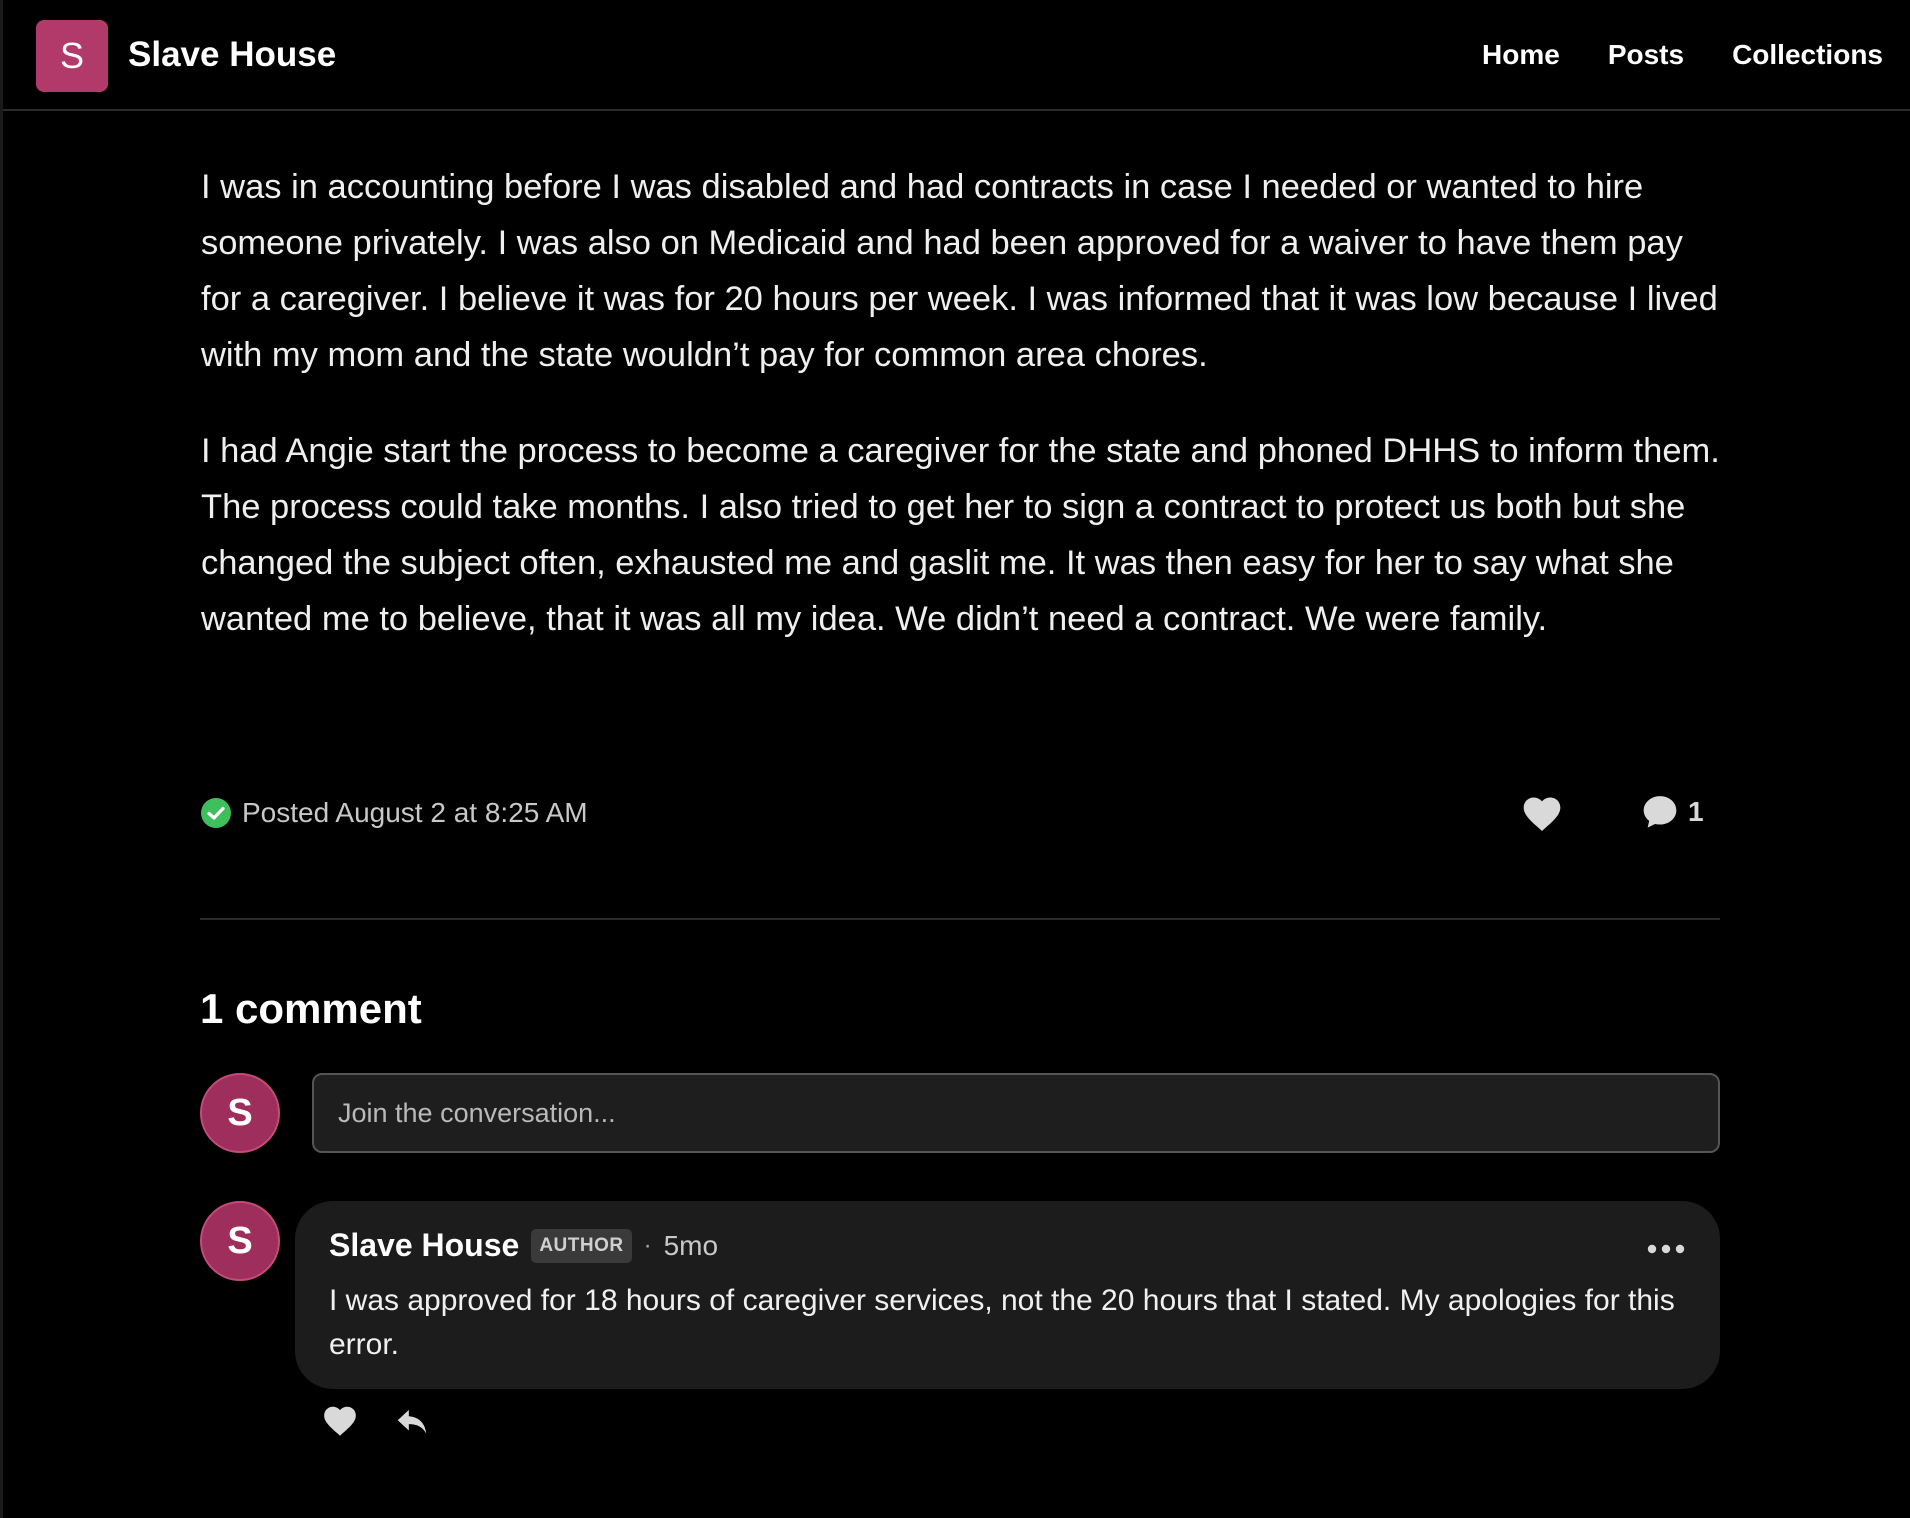  Describe the element at coordinates (424, 1245) in the screenshot. I see `comment-author: Slave House` at that location.